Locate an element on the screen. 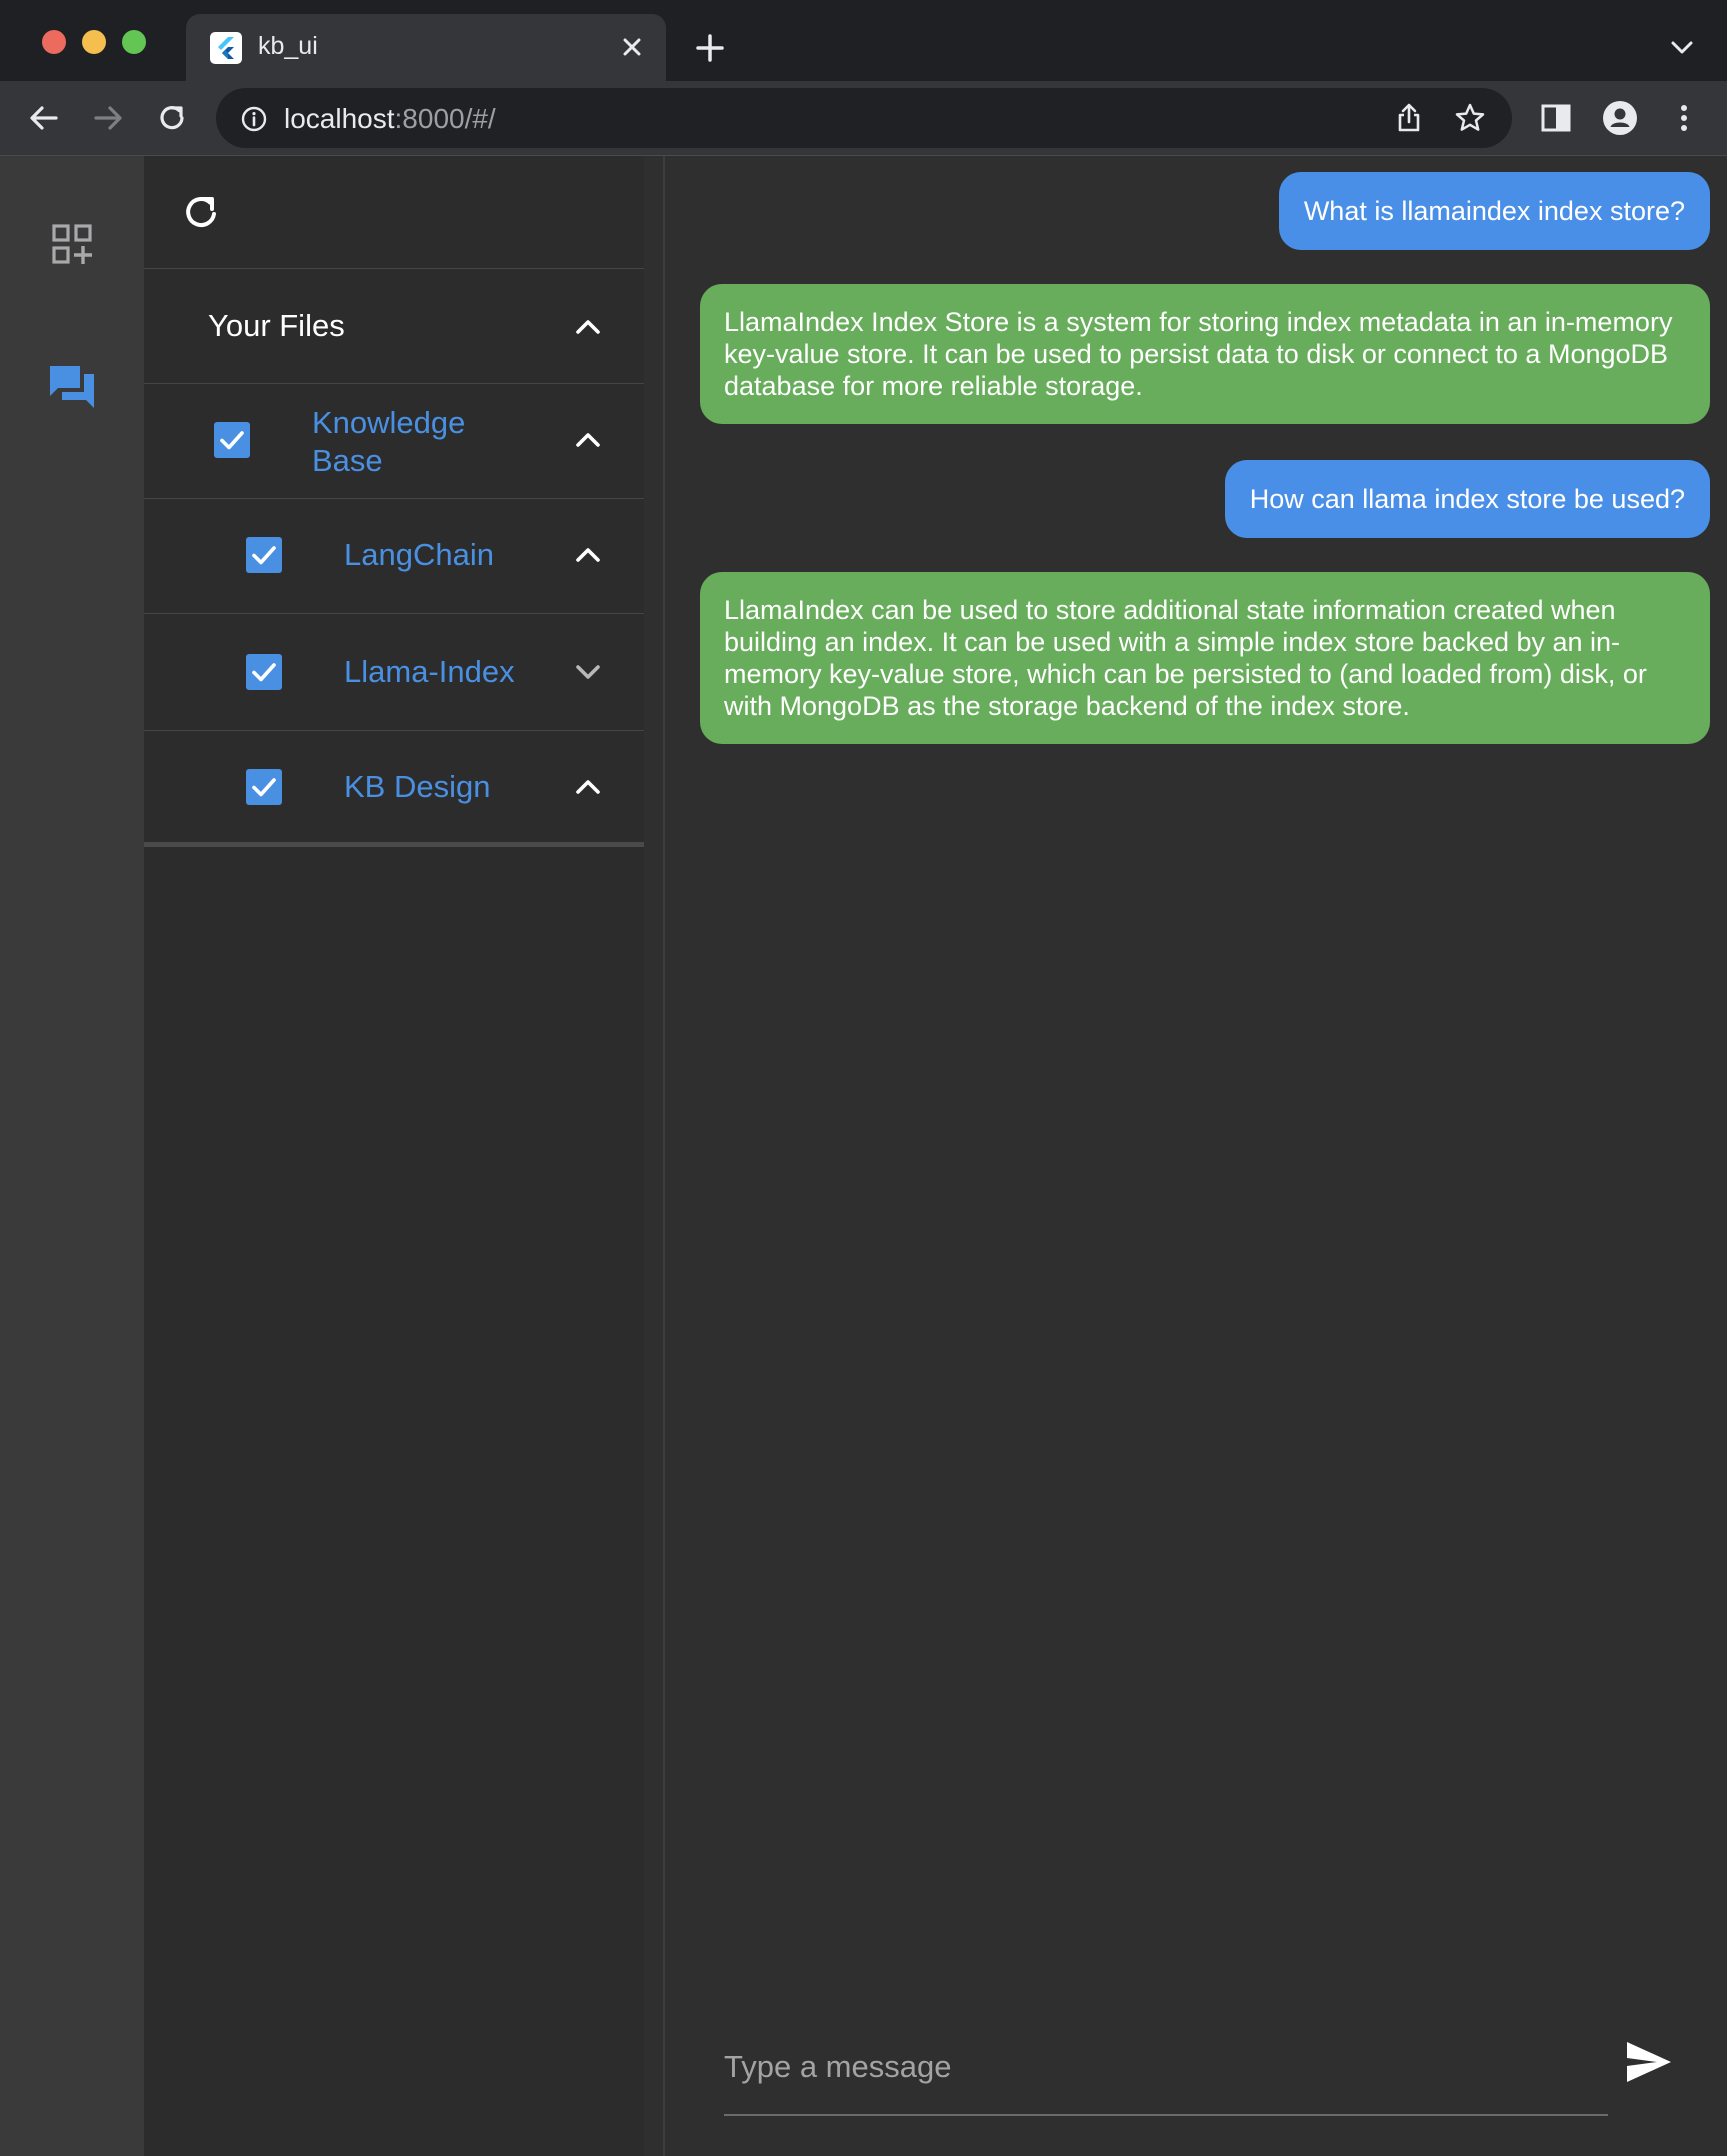 This screenshot has height=2156, width=1727. tab-title: kb_ui is located at coordinates (288, 46).